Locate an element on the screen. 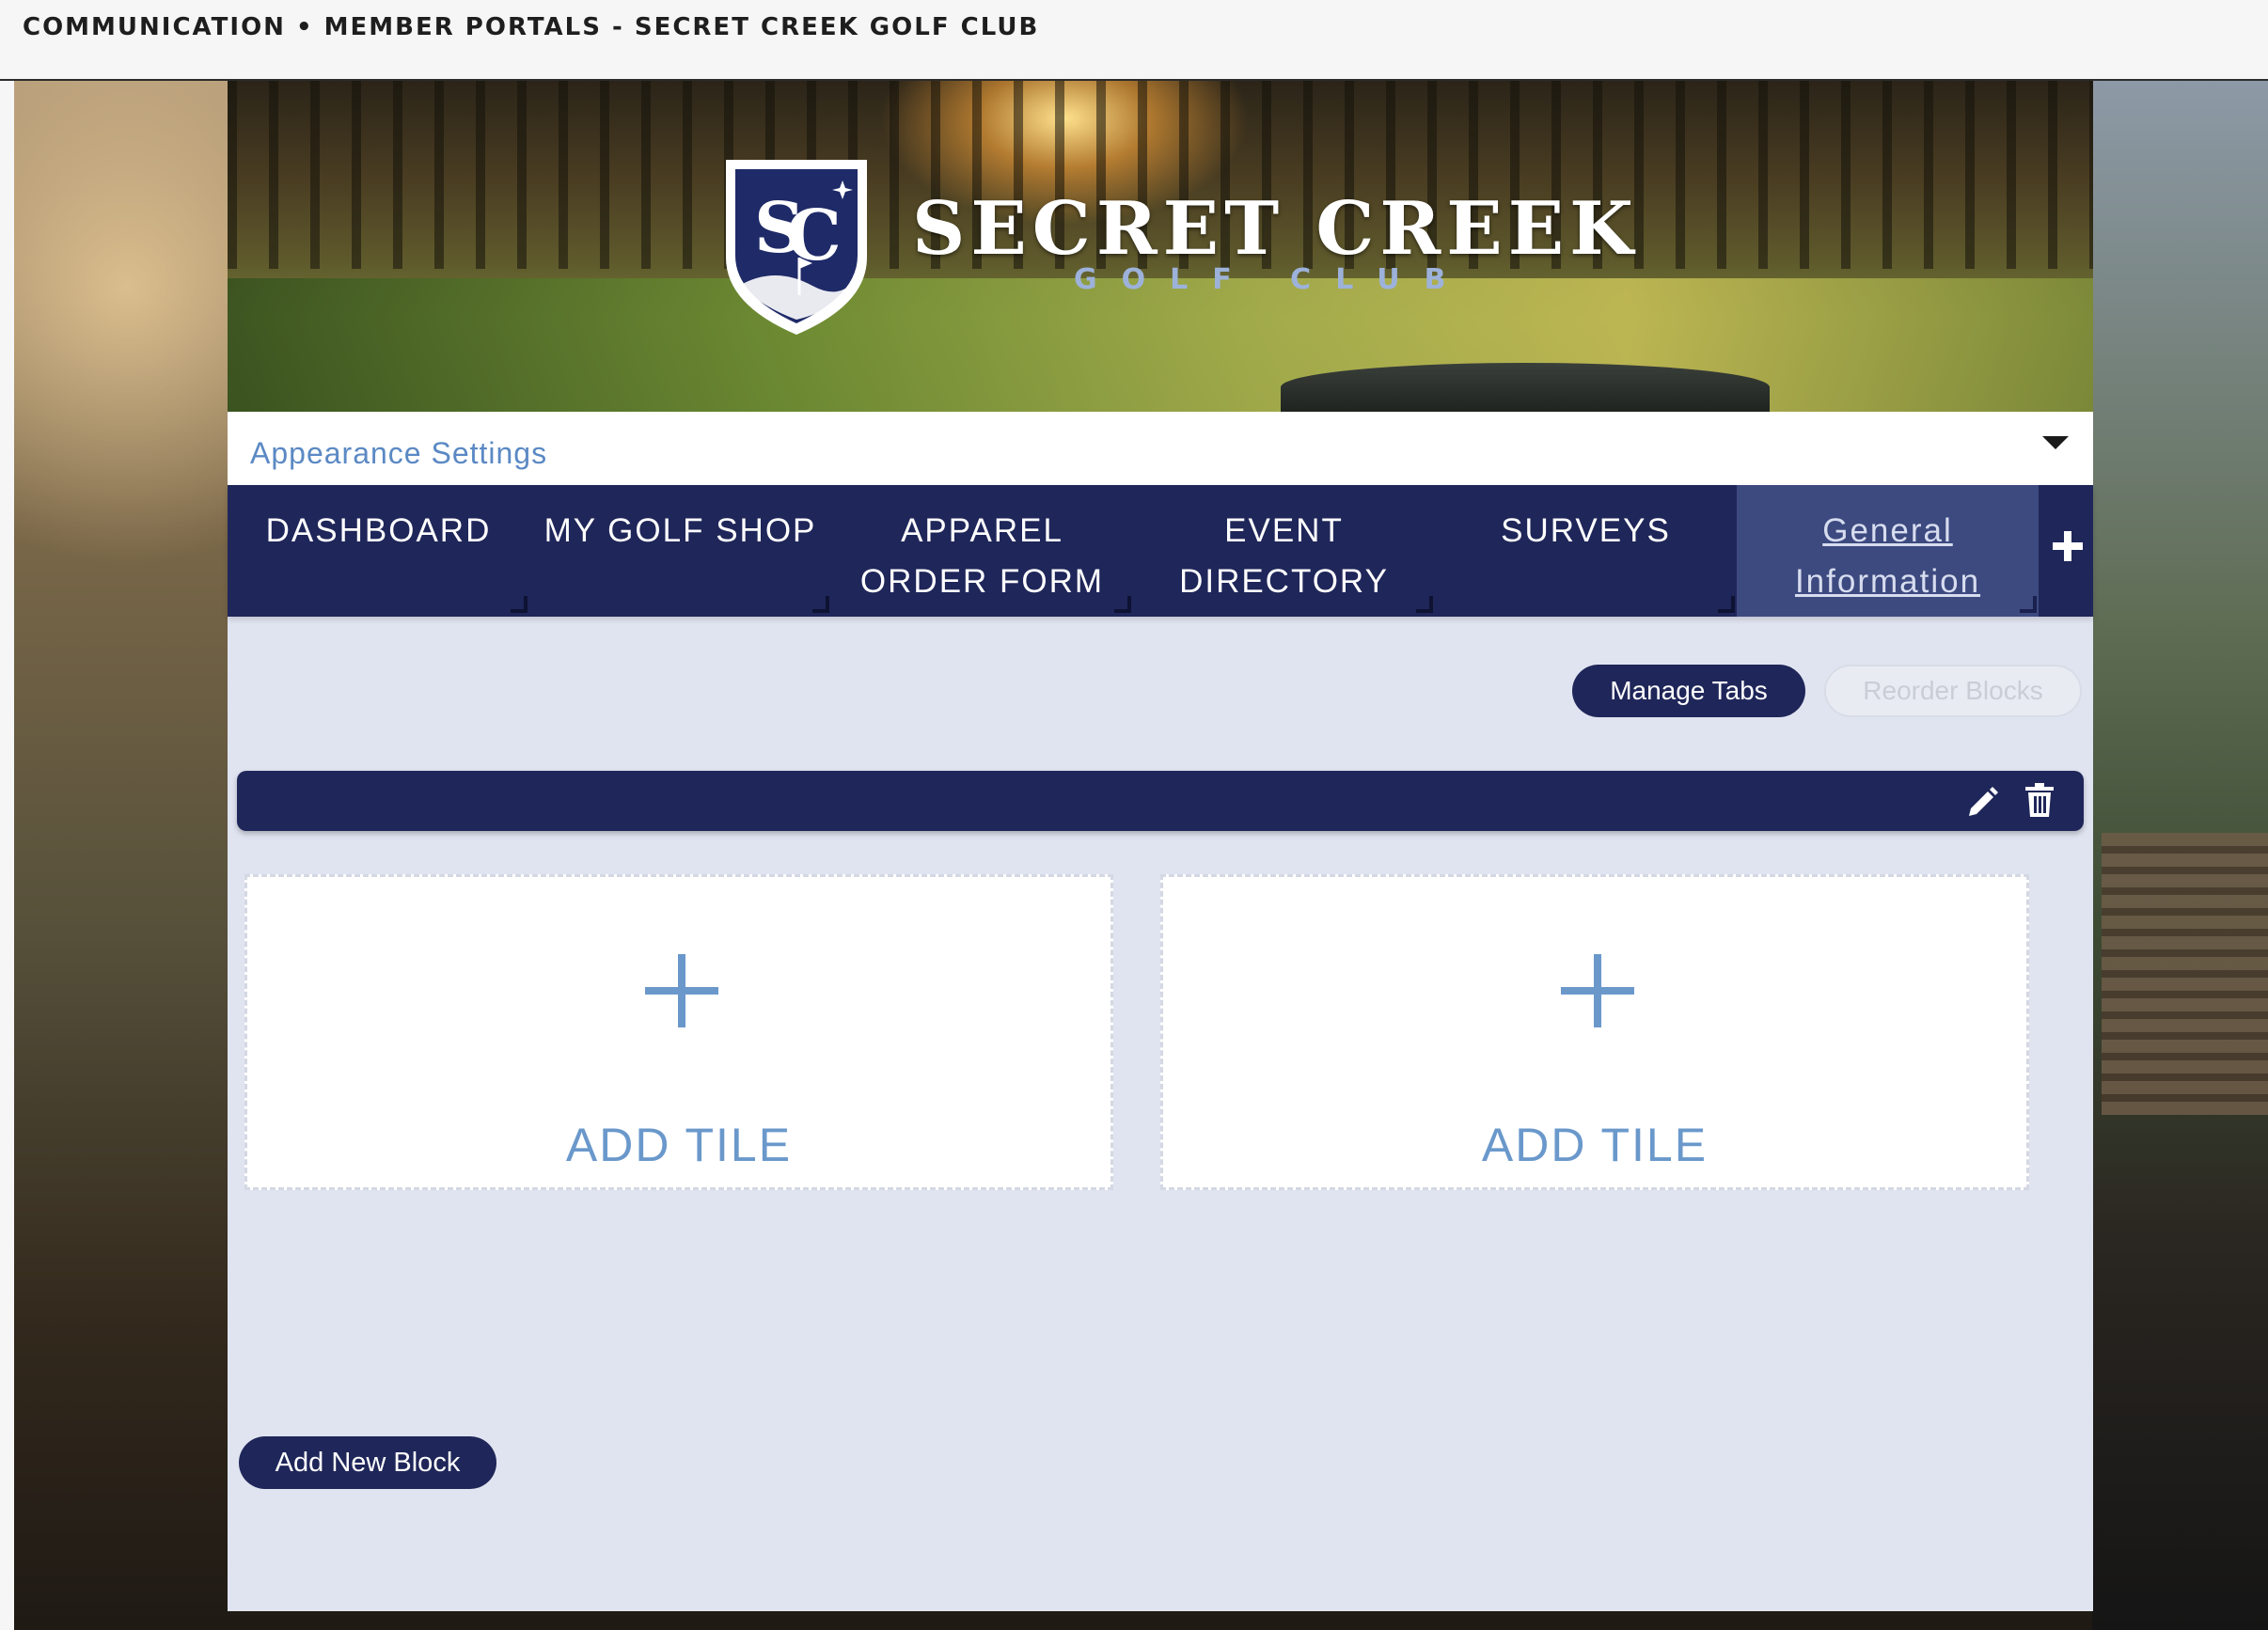  add-tab-plus-icon is located at coordinates (2068, 546).